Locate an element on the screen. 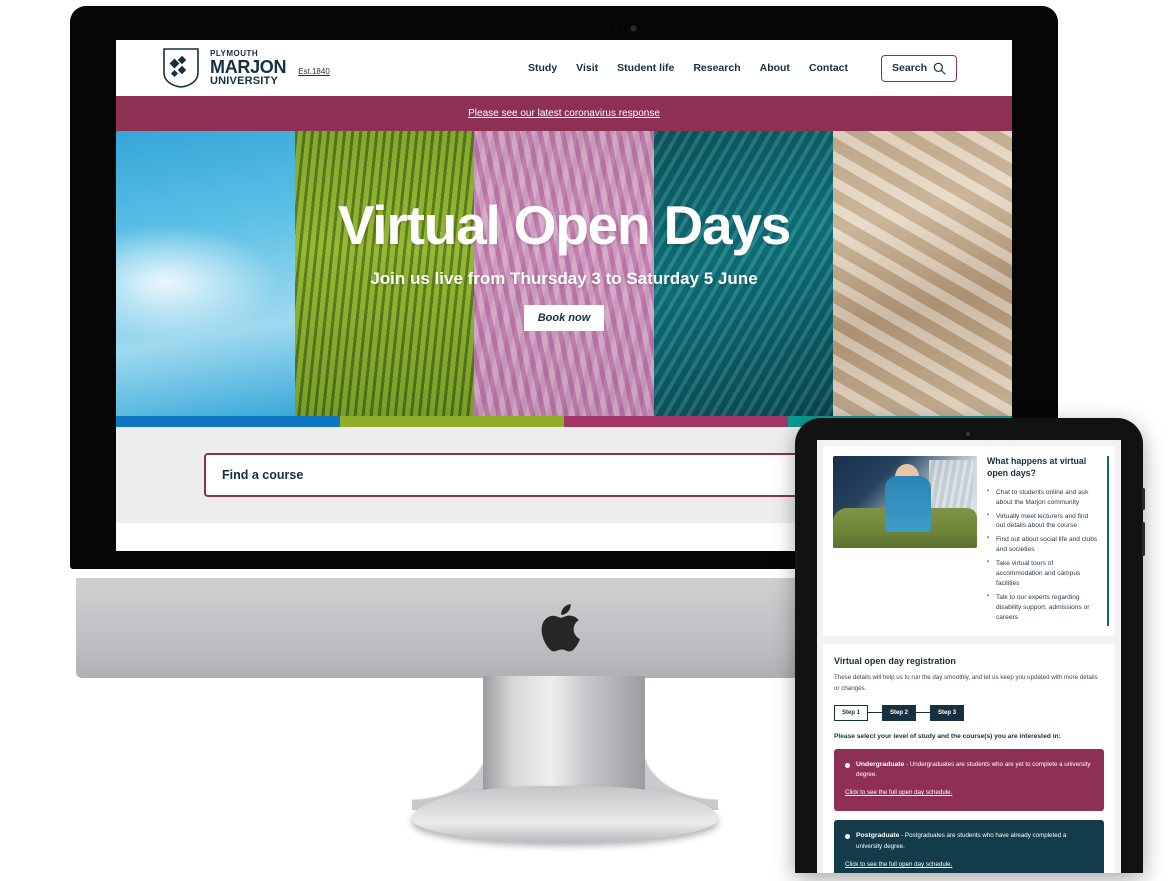 This screenshot has height=881, width=1168. info-card-heading: What happens at virtual open days? is located at coordinates (1037, 467).